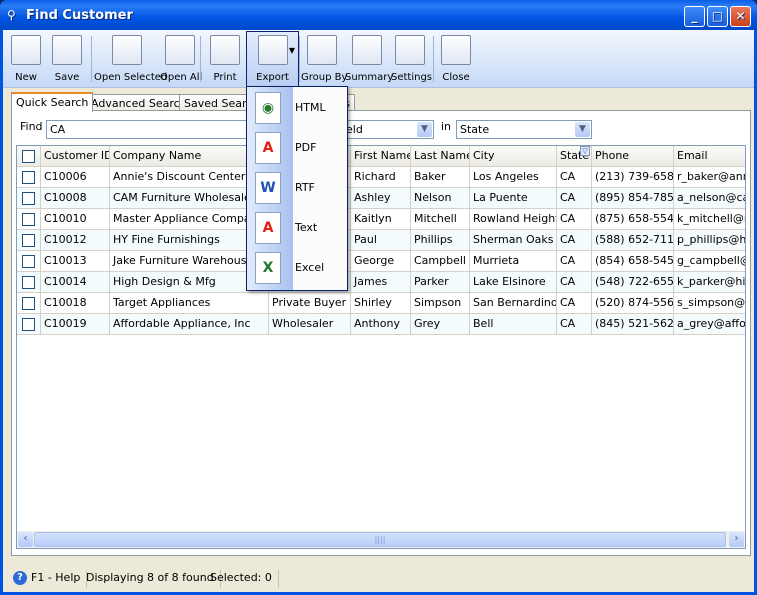  I want to click on export-text: A Text, so click(297, 228).